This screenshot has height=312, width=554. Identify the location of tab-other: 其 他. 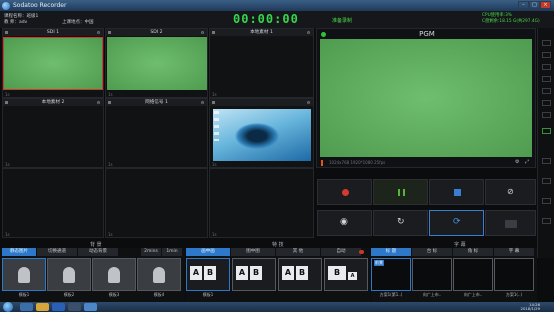
(298, 252).